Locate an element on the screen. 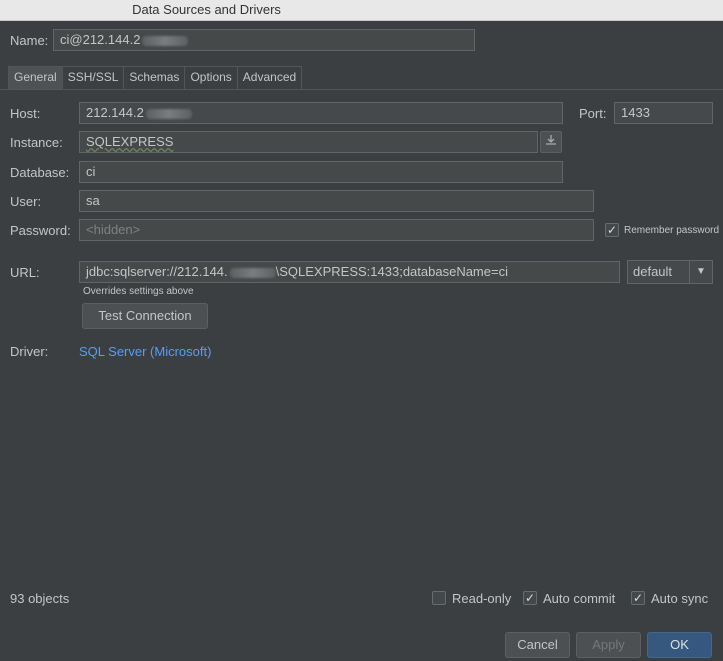  test-connection-button: Test Connection is located at coordinates (145, 316).